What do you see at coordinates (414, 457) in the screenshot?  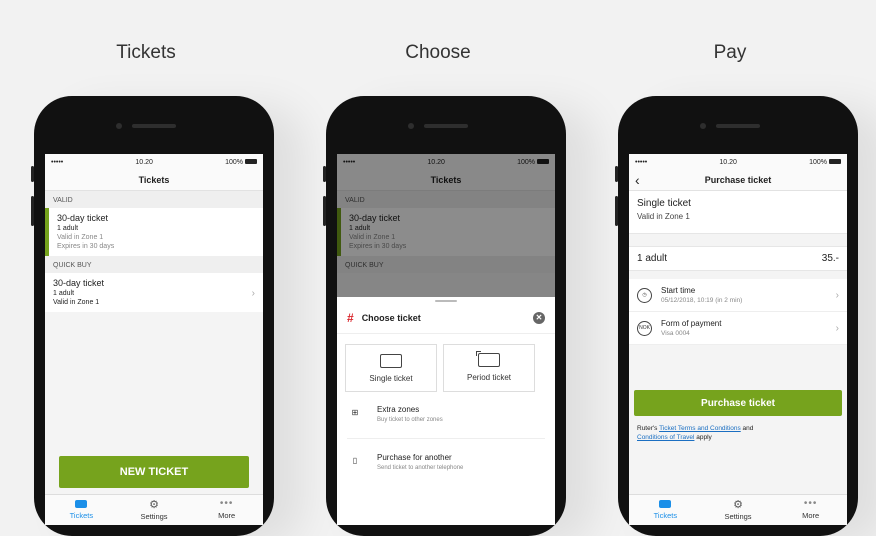 I see `option-title: Purchase for another` at bounding box center [414, 457].